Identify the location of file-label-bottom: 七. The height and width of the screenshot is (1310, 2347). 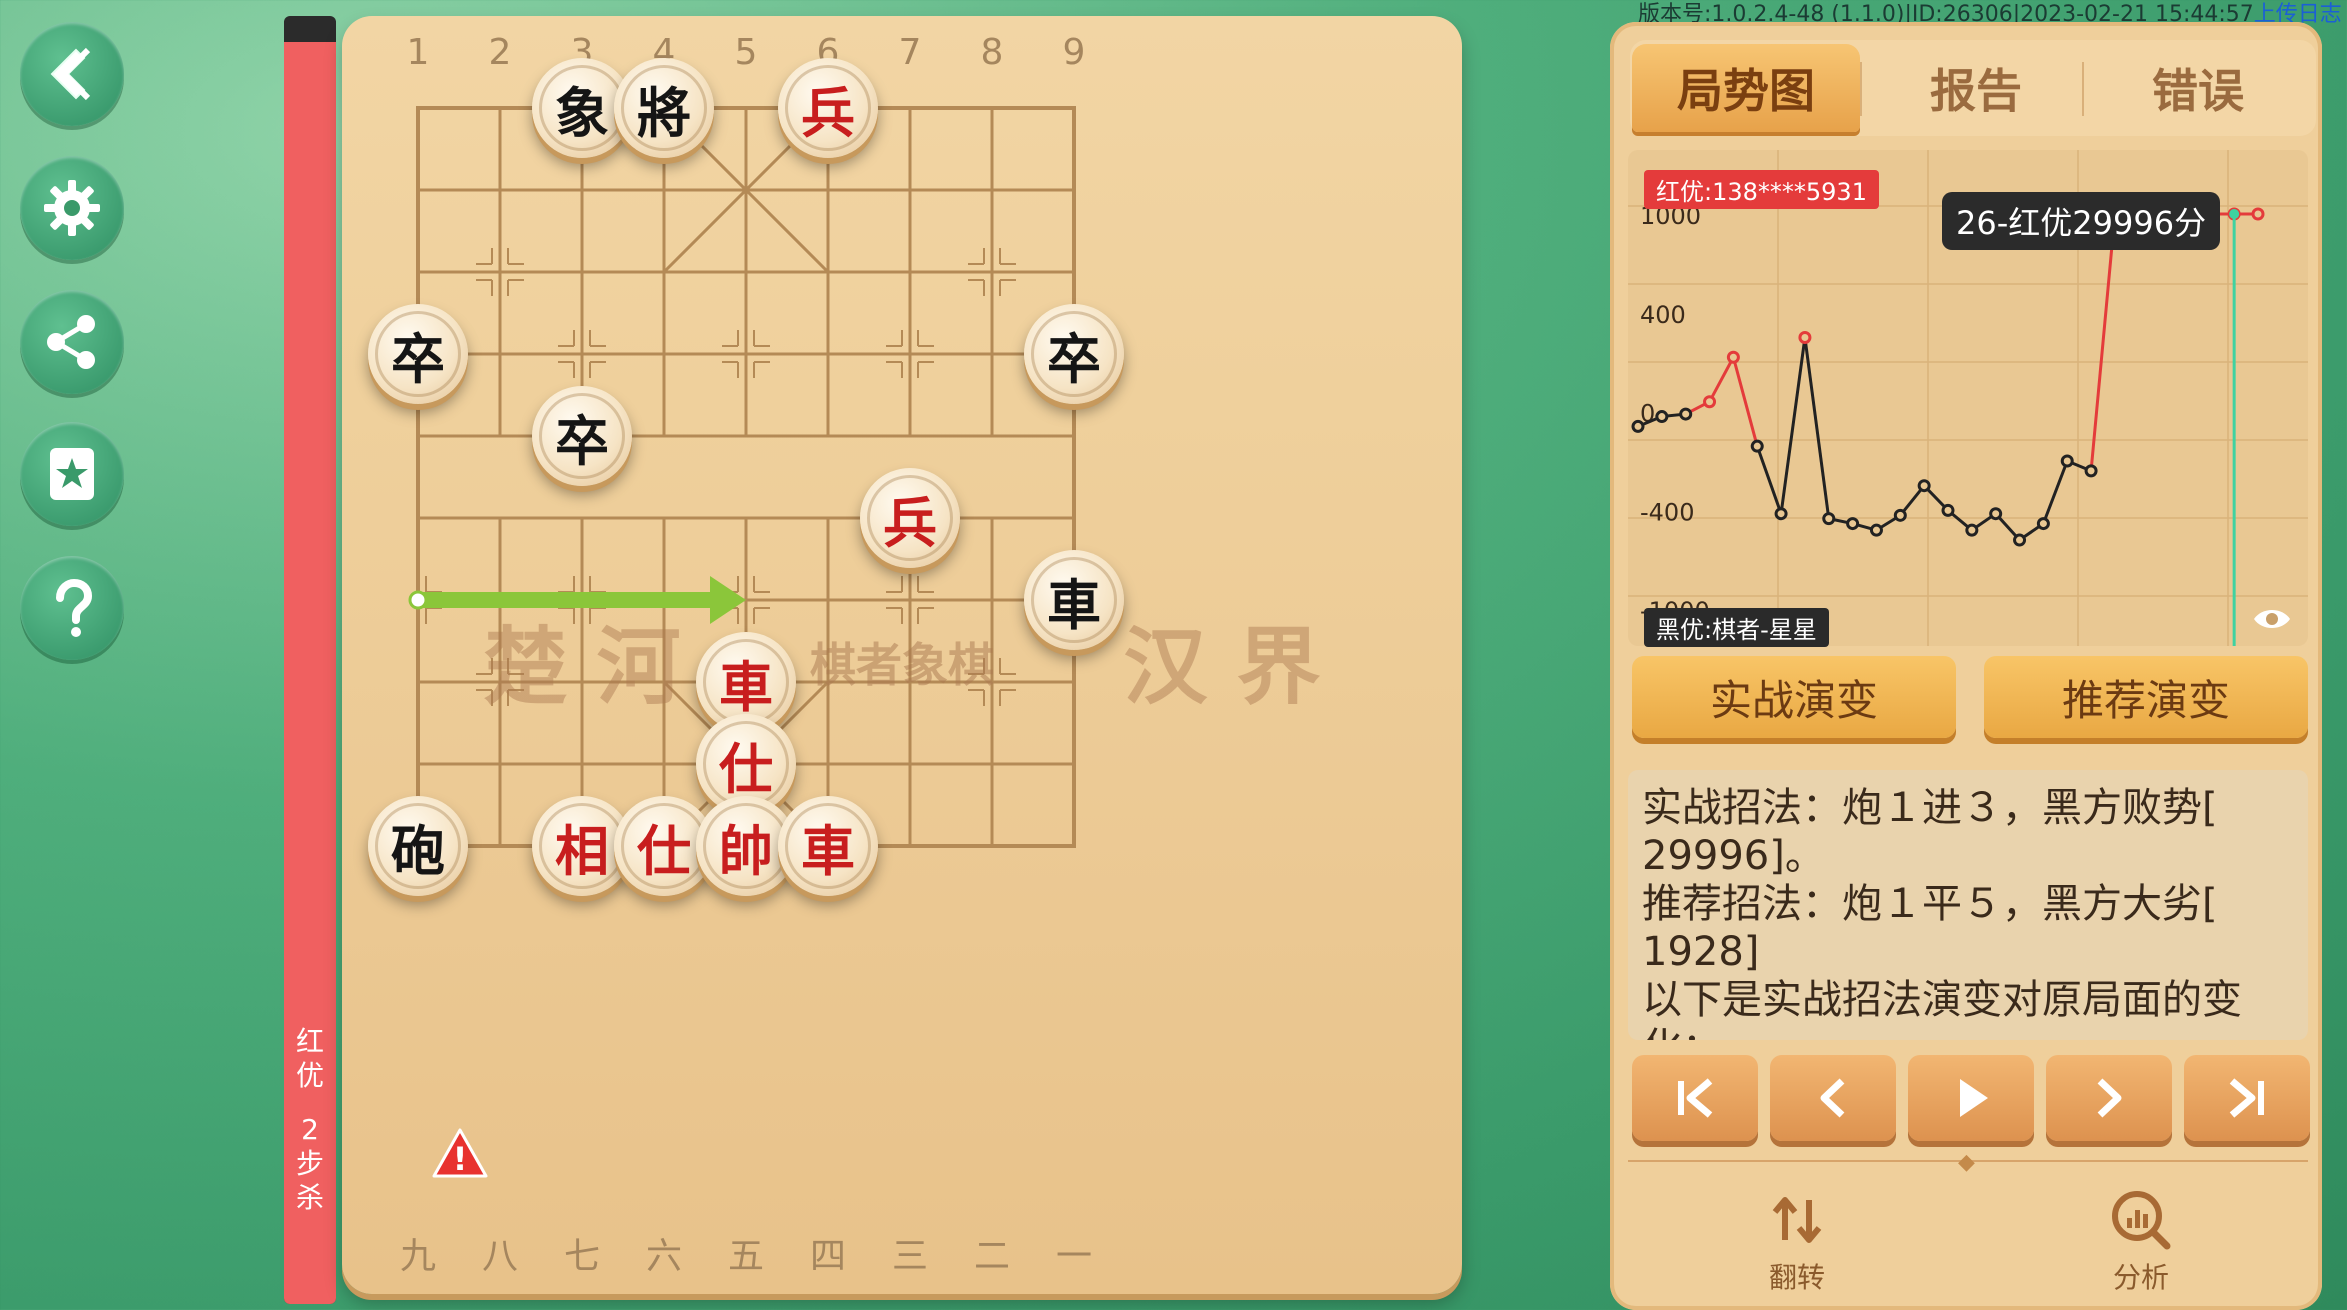
(582, 1256).